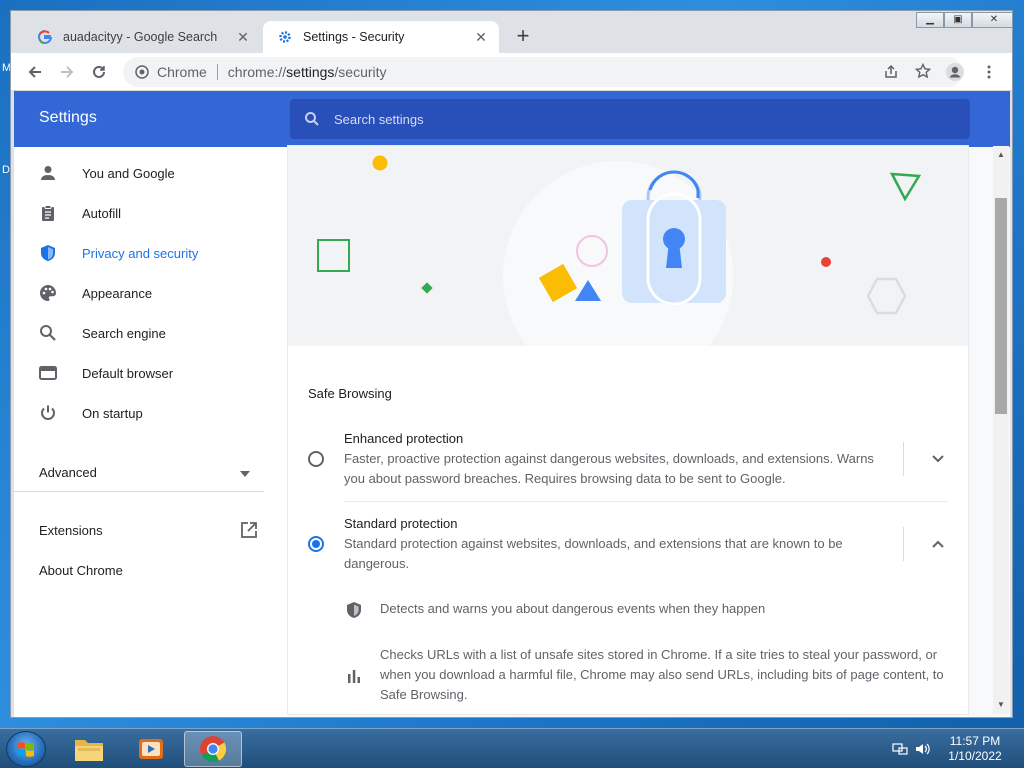 Image resolution: width=1024 pixels, height=768 pixels. What do you see at coordinates (151, 749) in the screenshot?
I see `taskbar-media-player-button` at bounding box center [151, 749].